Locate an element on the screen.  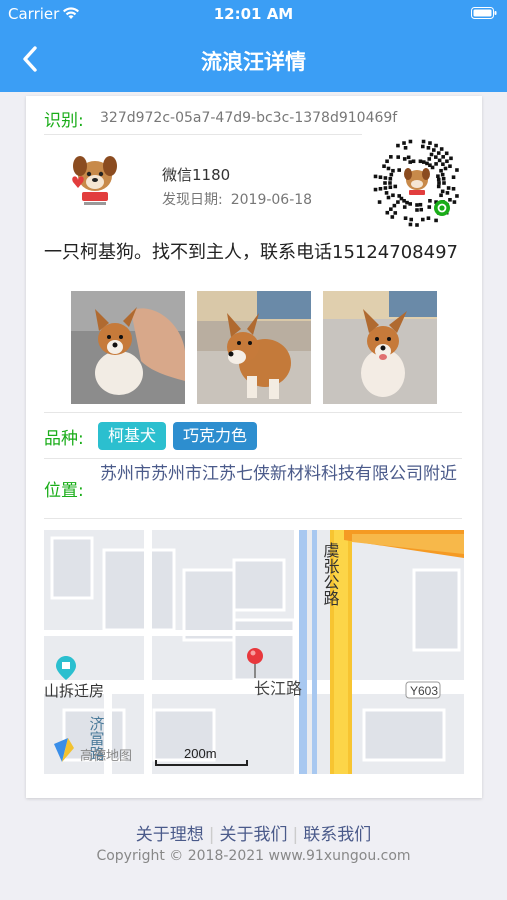
map-road-horizontal-label: 长江路 is located at coordinates (278, 689).